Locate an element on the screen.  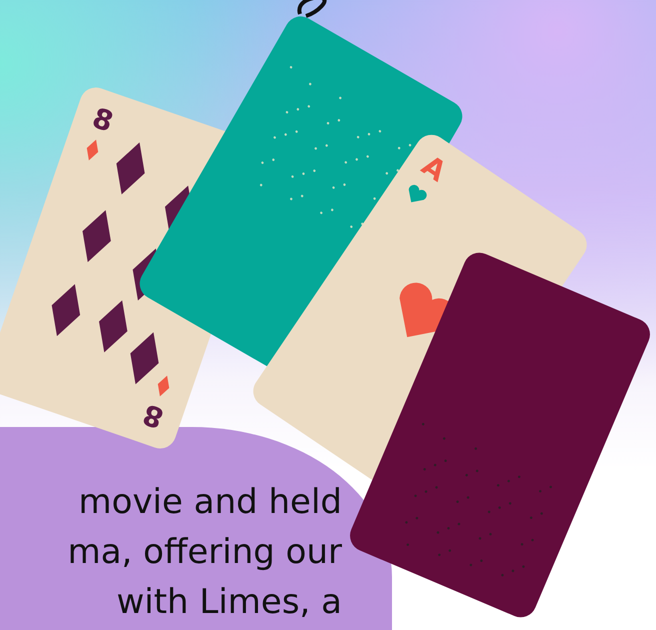
string-drawing is located at coordinates (311, 9).